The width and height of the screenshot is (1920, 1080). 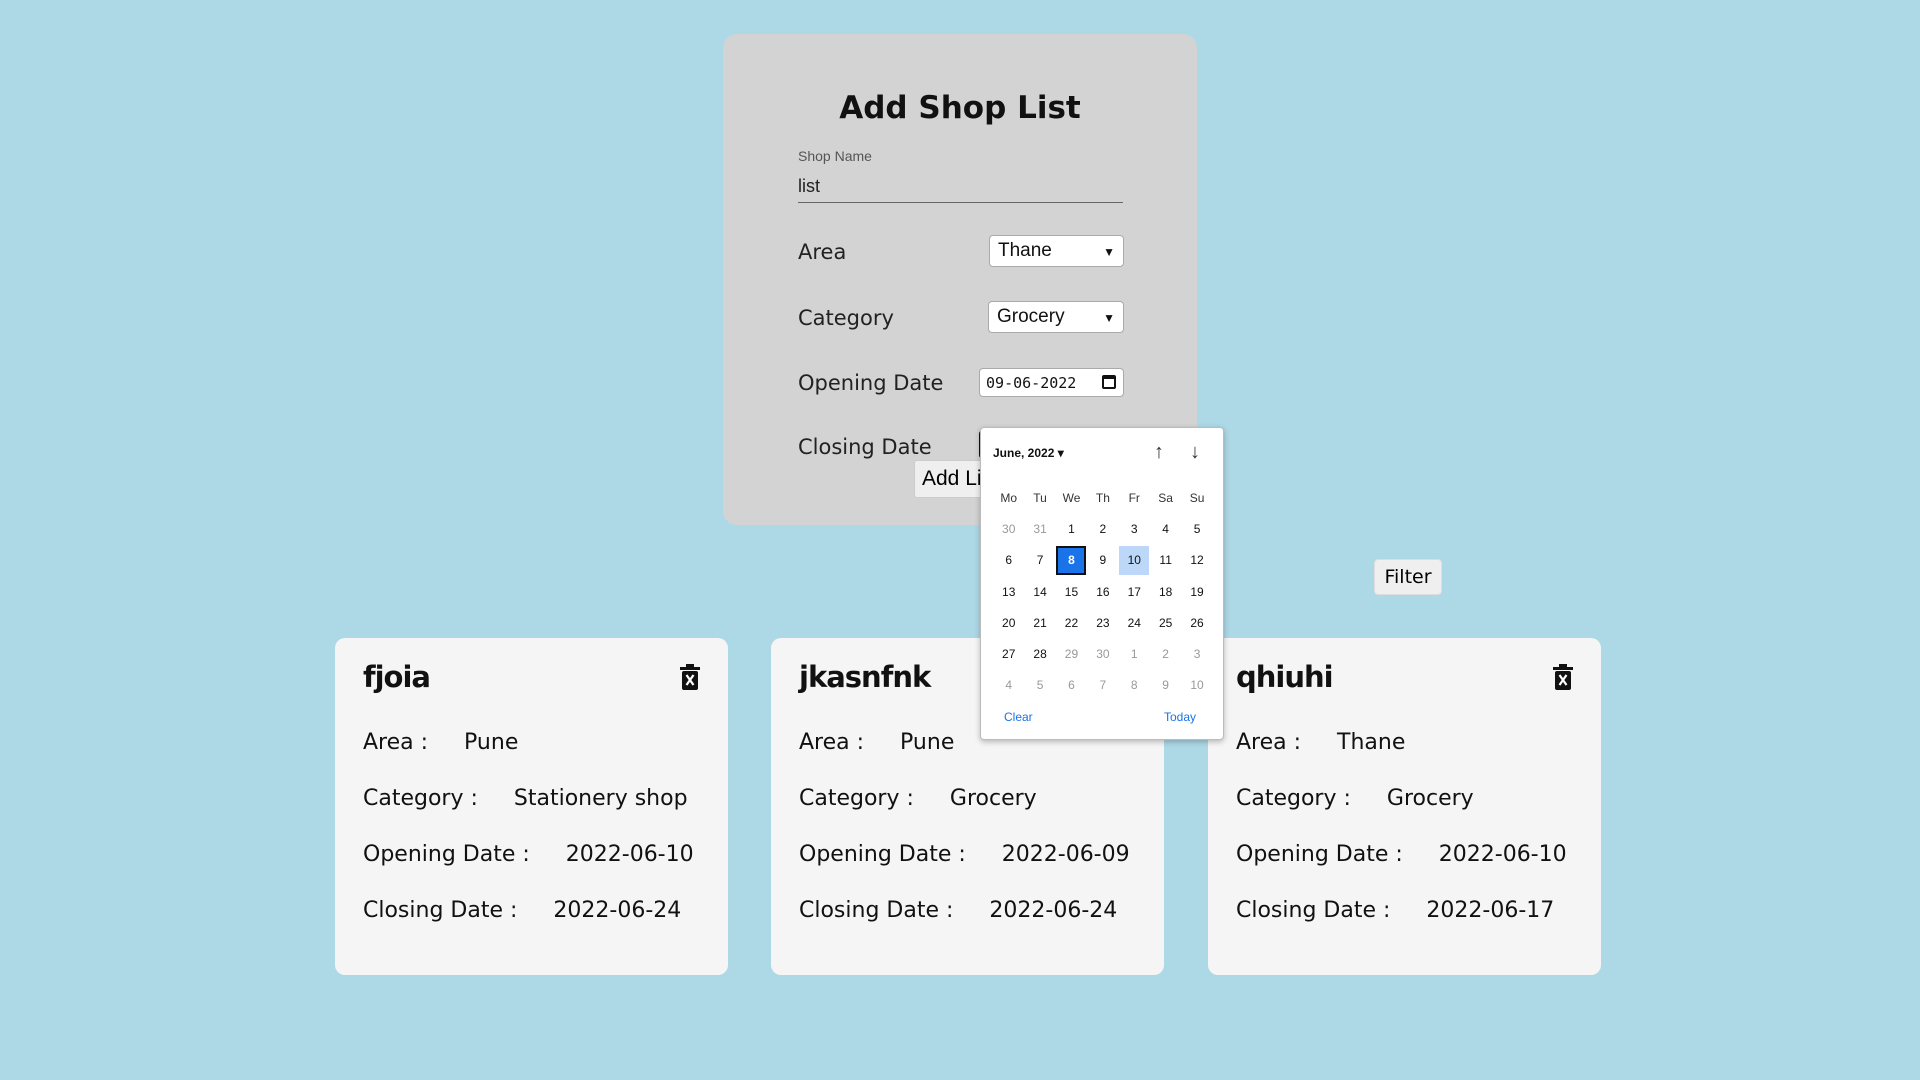 I want to click on area-select-value: Thane, so click(x=1025, y=250).